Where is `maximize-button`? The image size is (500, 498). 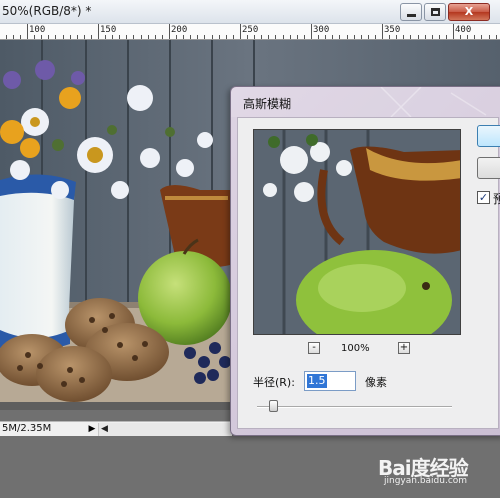 maximize-button is located at coordinates (435, 12).